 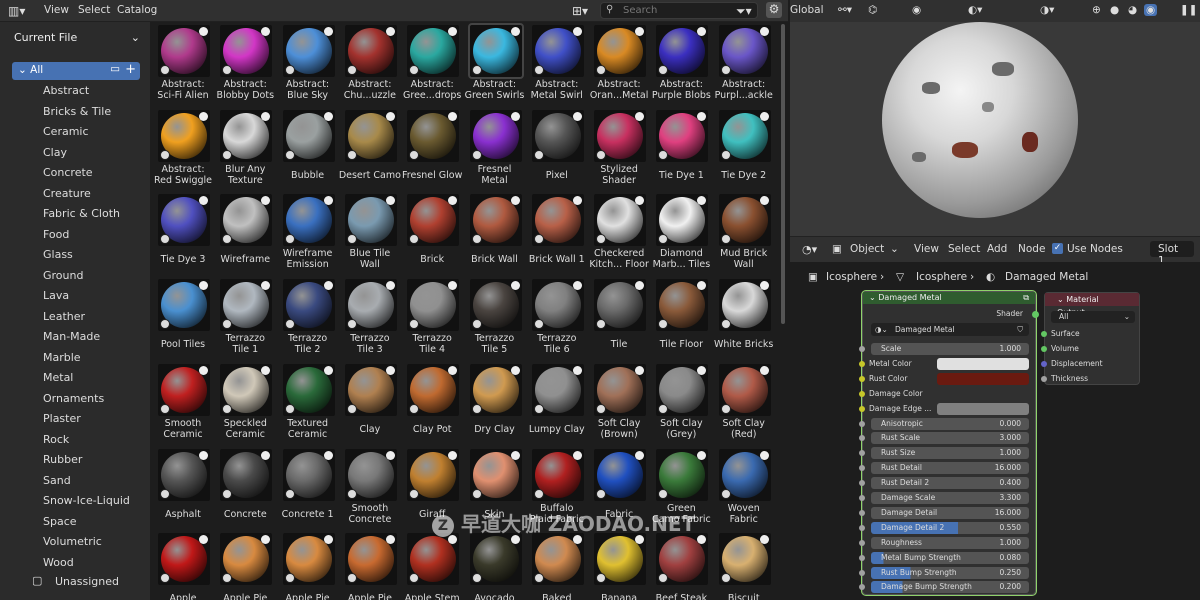 I want to click on rendered-shading-icon: ◉, so click(x=1151, y=10).